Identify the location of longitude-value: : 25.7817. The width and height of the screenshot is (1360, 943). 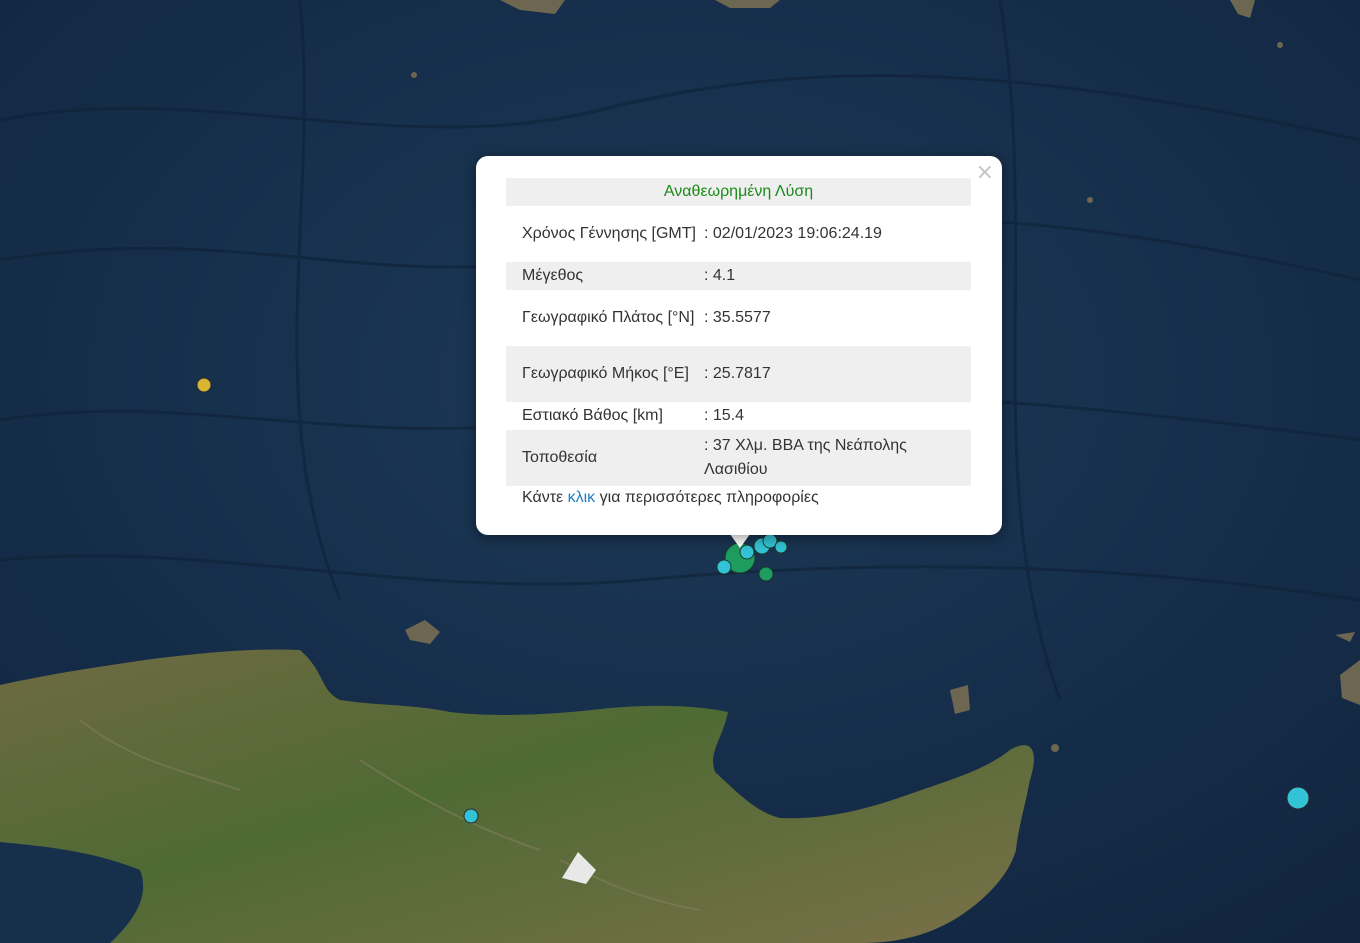
(737, 373).